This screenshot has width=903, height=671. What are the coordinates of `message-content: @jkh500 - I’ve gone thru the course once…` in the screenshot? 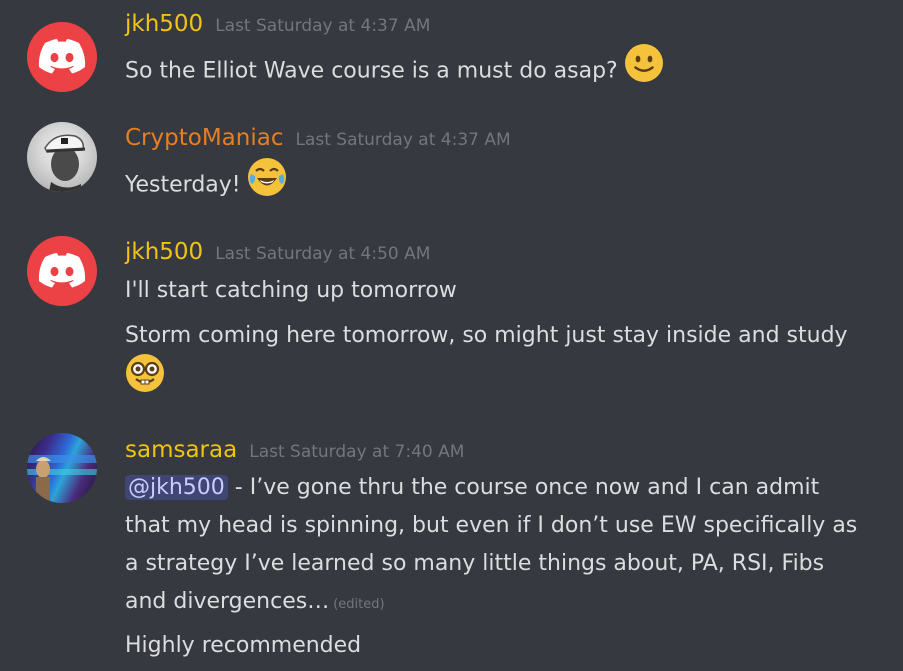 It's located at (505, 488).